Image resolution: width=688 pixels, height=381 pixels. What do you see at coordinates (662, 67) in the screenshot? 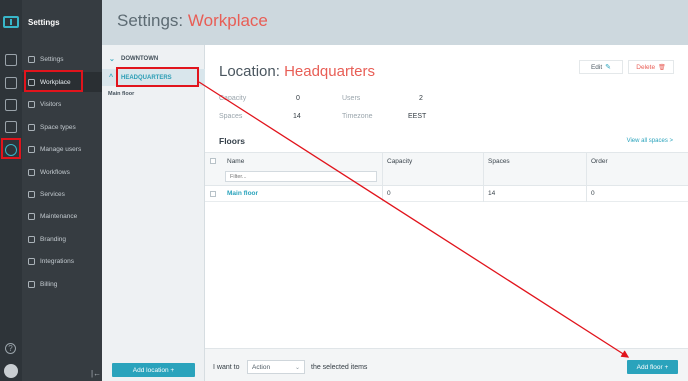
I see `trash-icon: 🗑` at bounding box center [662, 67].